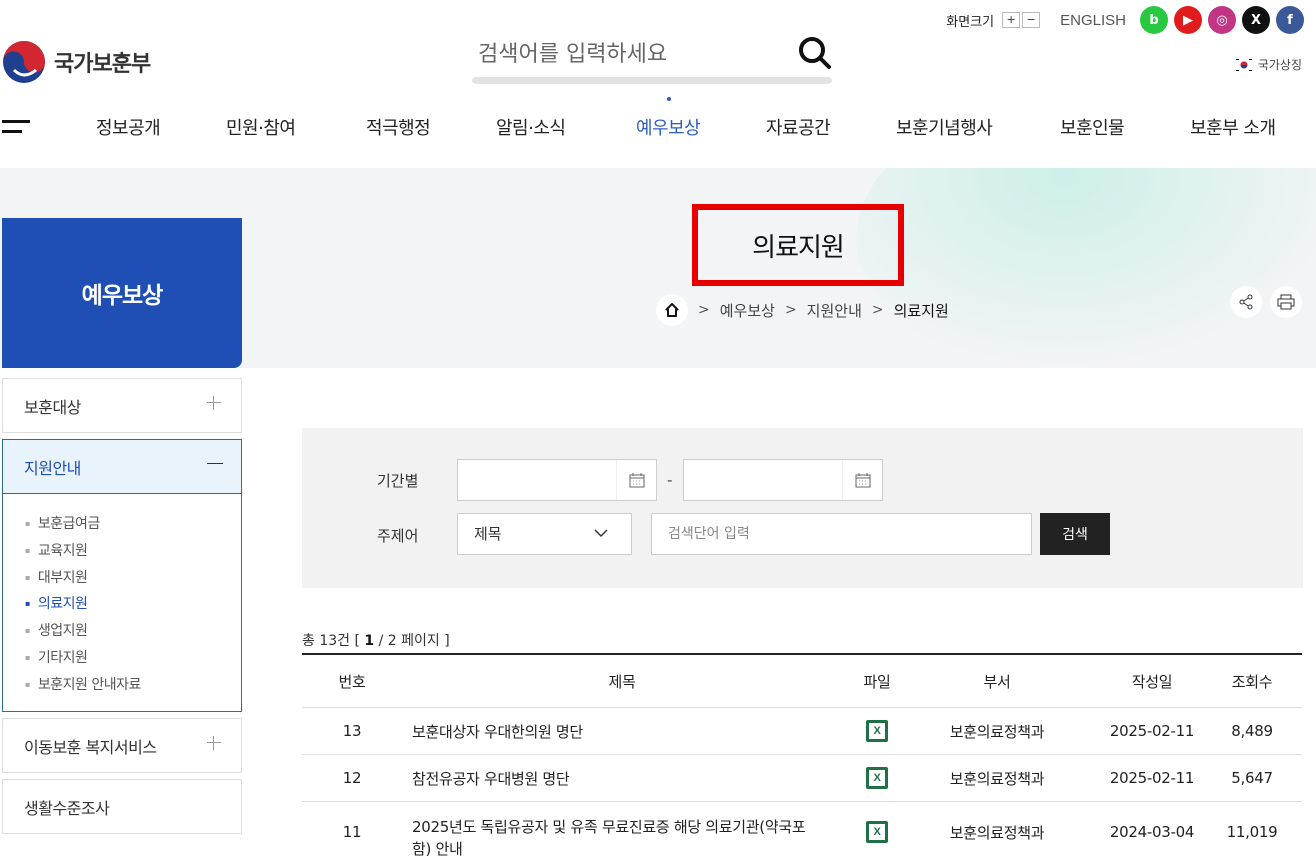 Image resolution: width=1316 pixels, height=862 pixels. I want to click on global-search: 검색어를 입력하세요, so click(652, 56).